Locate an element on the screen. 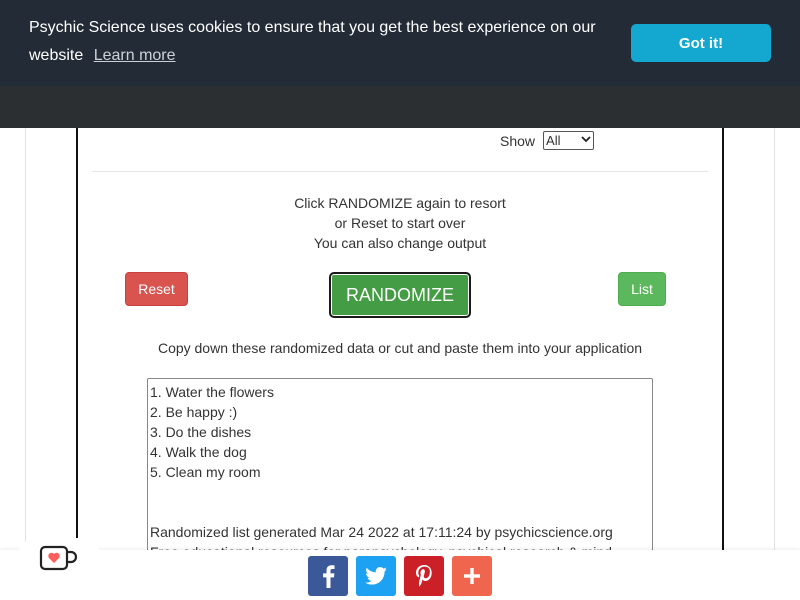 The height and width of the screenshot is (600, 800). twitter-share-button is located at coordinates (376, 576).